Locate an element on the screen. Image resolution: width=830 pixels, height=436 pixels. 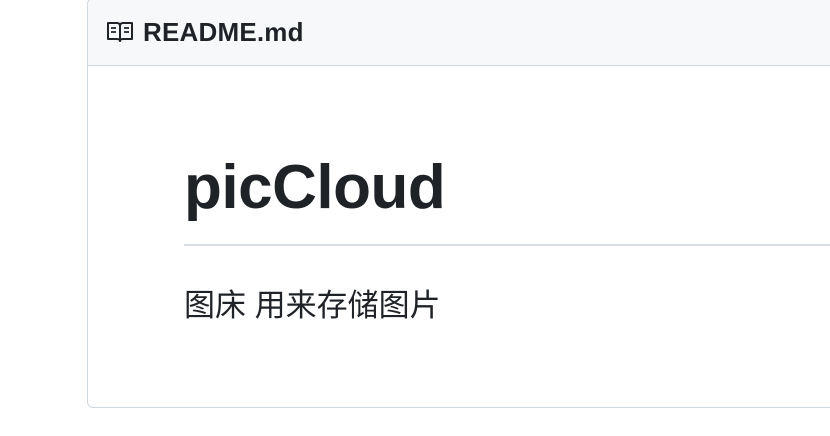
book-icon is located at coordinates (120, 32).